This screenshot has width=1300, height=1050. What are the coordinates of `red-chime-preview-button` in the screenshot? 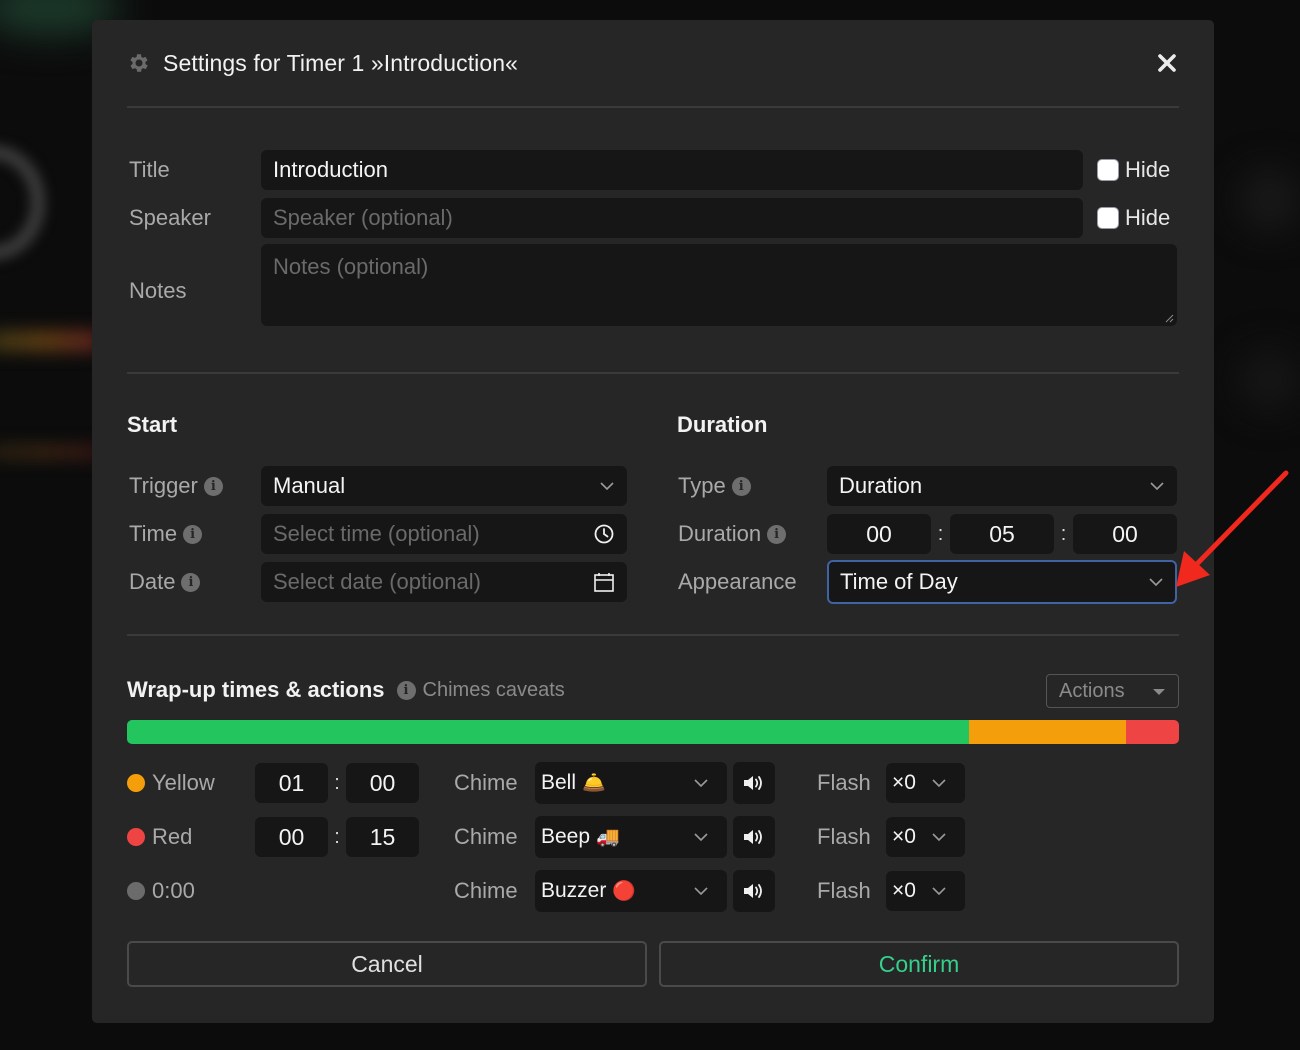 It's located at (754, 837).